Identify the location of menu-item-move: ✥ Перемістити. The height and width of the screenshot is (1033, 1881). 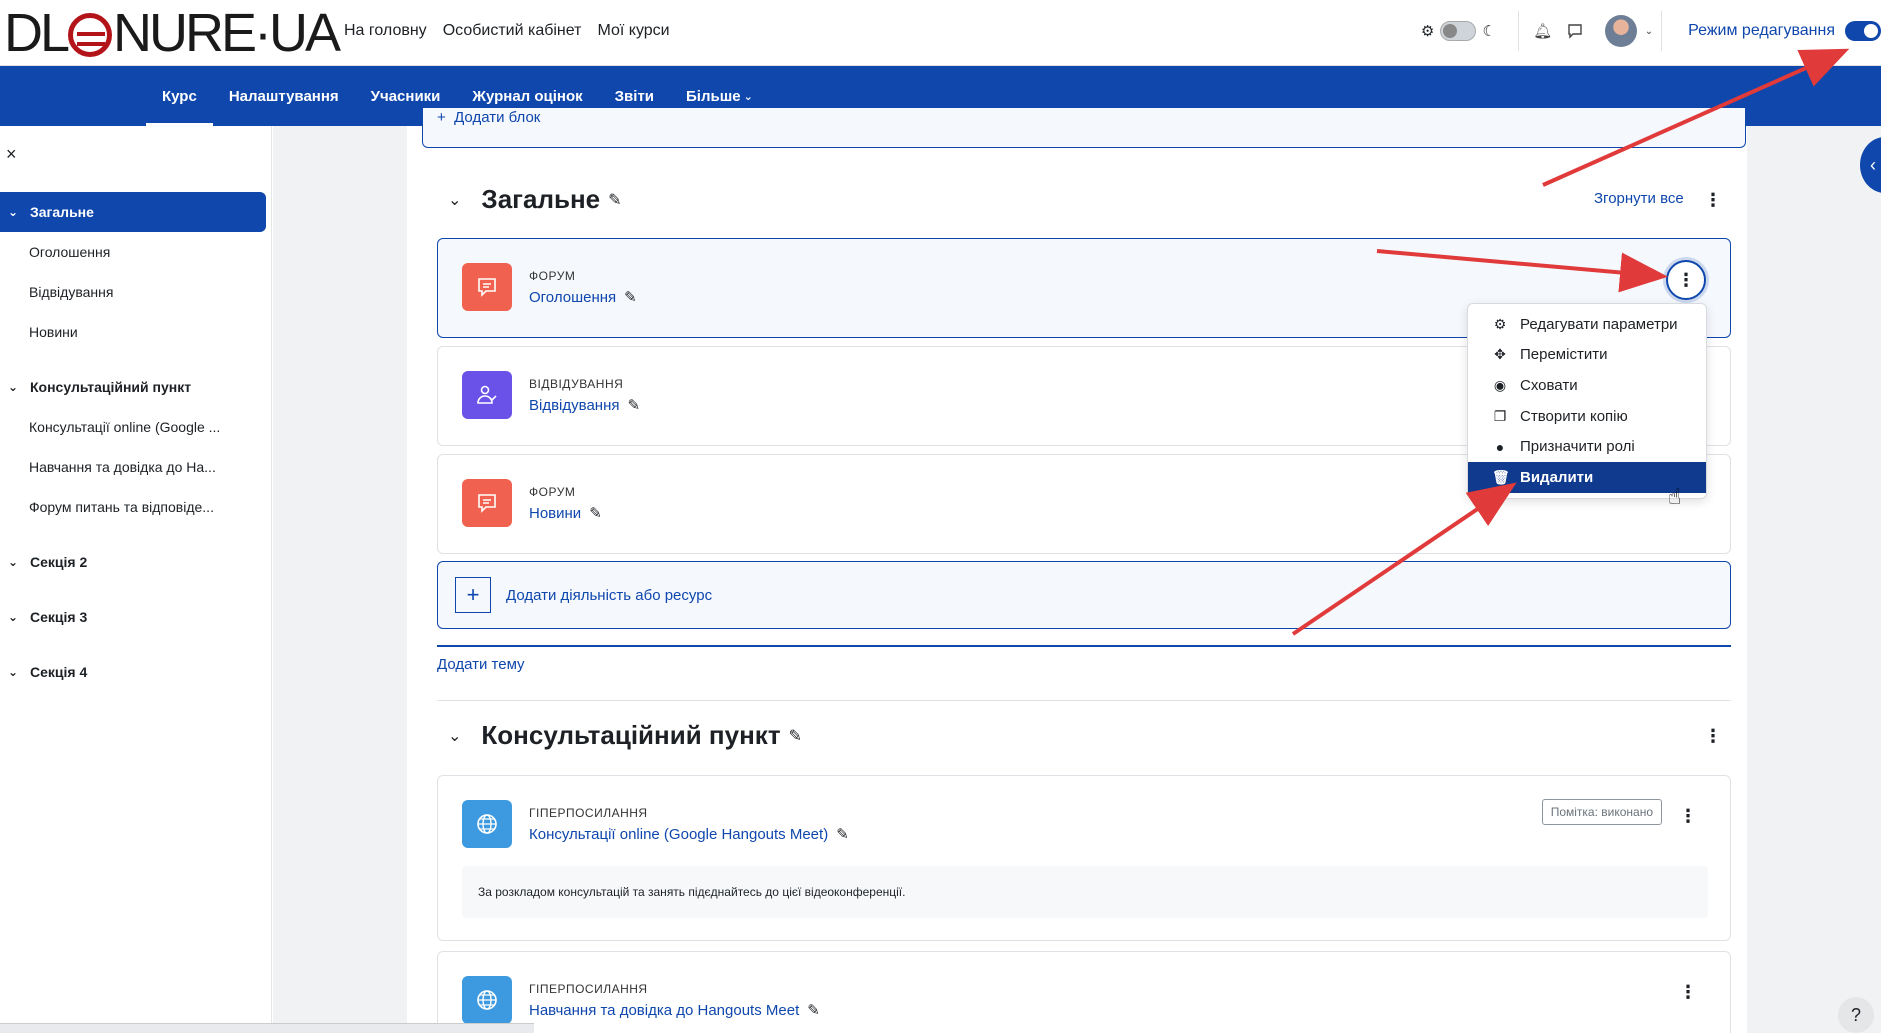
(1587, 355).